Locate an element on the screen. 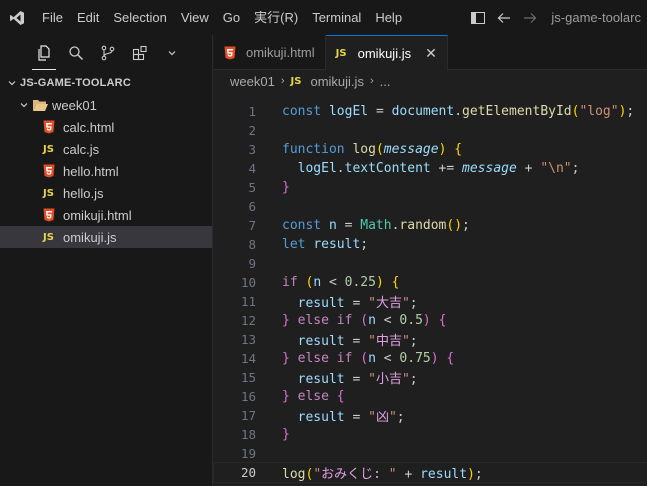  vscode-logo-icon is located at coordinates (17, 17).